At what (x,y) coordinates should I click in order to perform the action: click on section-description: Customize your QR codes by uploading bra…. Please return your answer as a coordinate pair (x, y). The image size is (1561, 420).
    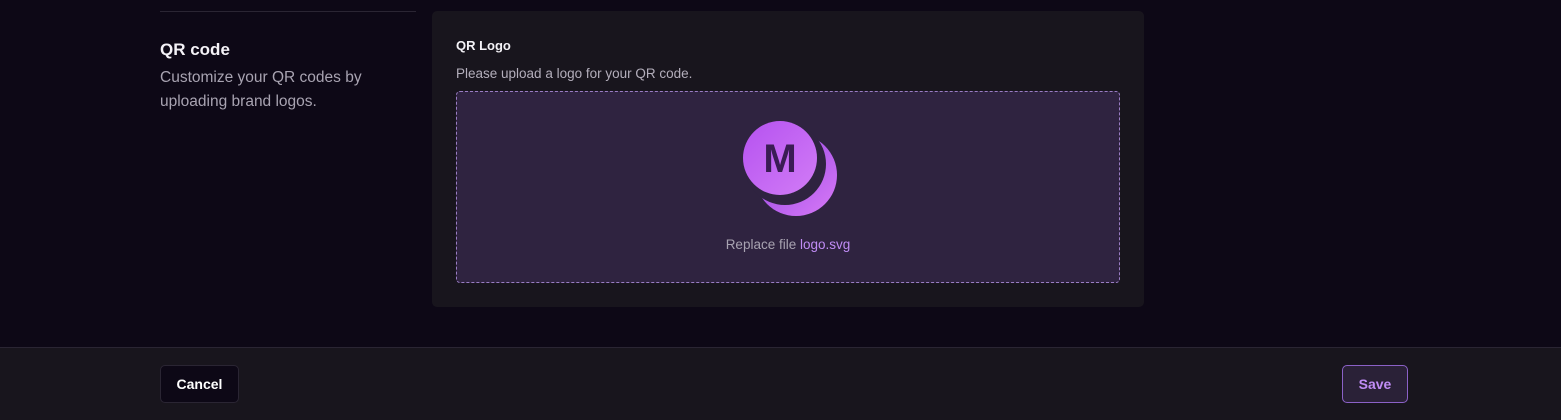
    Looking at the image, I should click on (261, 89).